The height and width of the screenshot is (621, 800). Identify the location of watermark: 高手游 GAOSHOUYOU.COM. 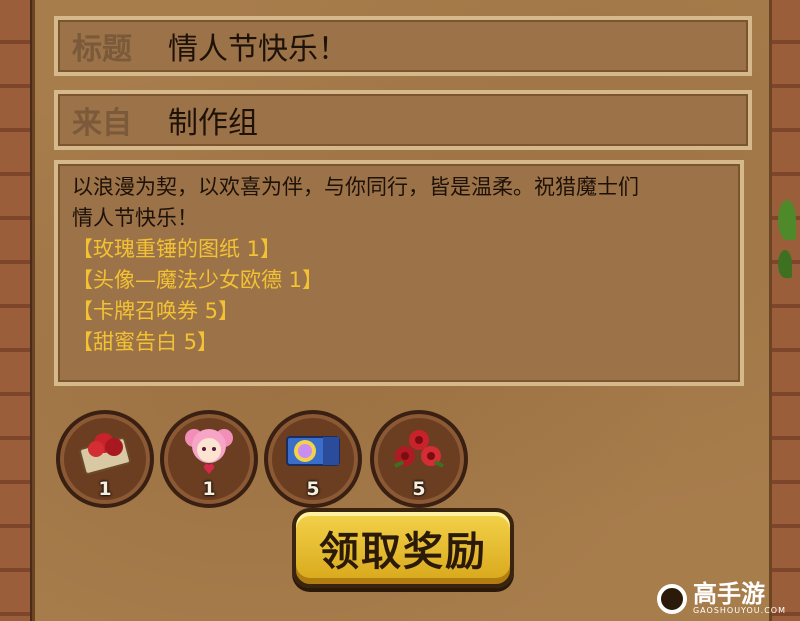
(721, 597).